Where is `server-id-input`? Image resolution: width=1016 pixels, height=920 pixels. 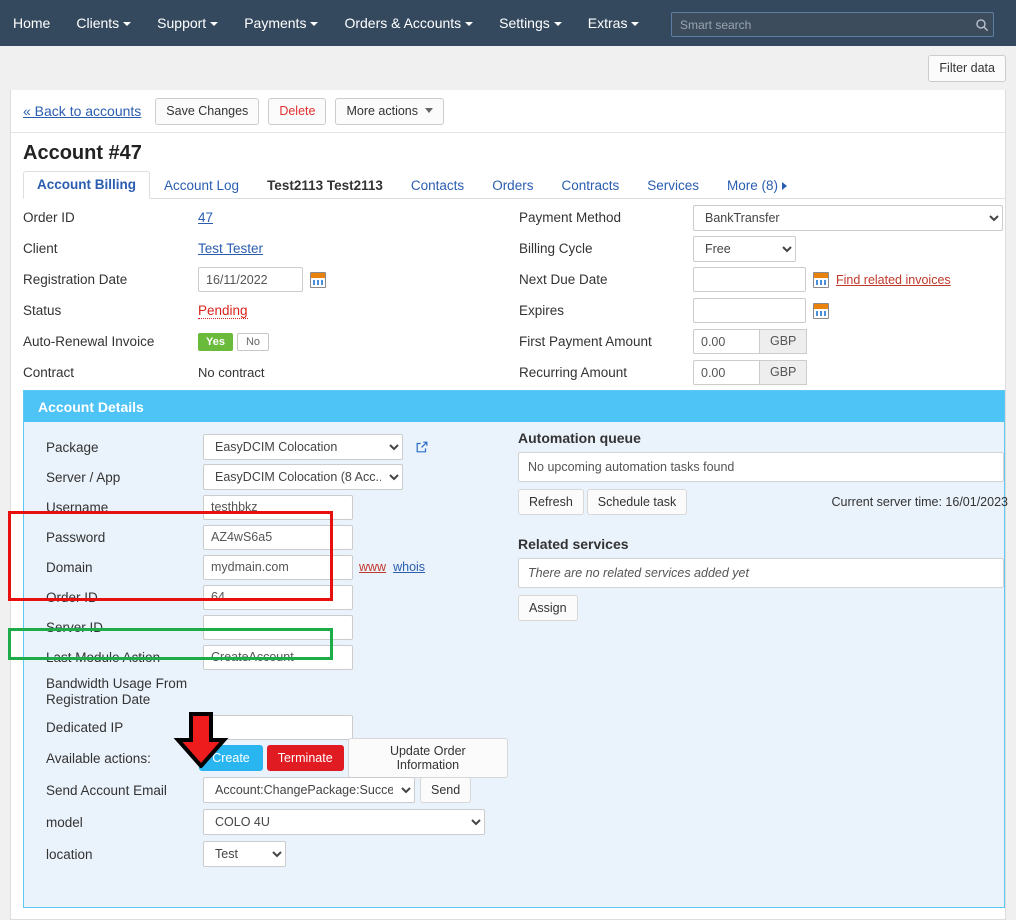
server-id-input is located at coordinates (278, 627).